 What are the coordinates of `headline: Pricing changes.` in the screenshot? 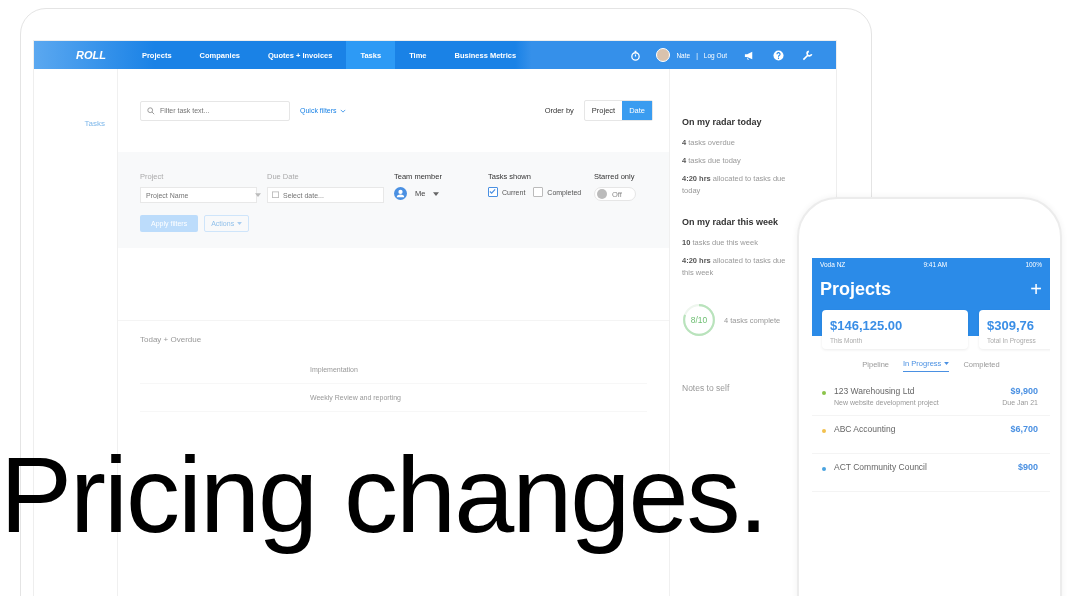 It's located at (383, 495).